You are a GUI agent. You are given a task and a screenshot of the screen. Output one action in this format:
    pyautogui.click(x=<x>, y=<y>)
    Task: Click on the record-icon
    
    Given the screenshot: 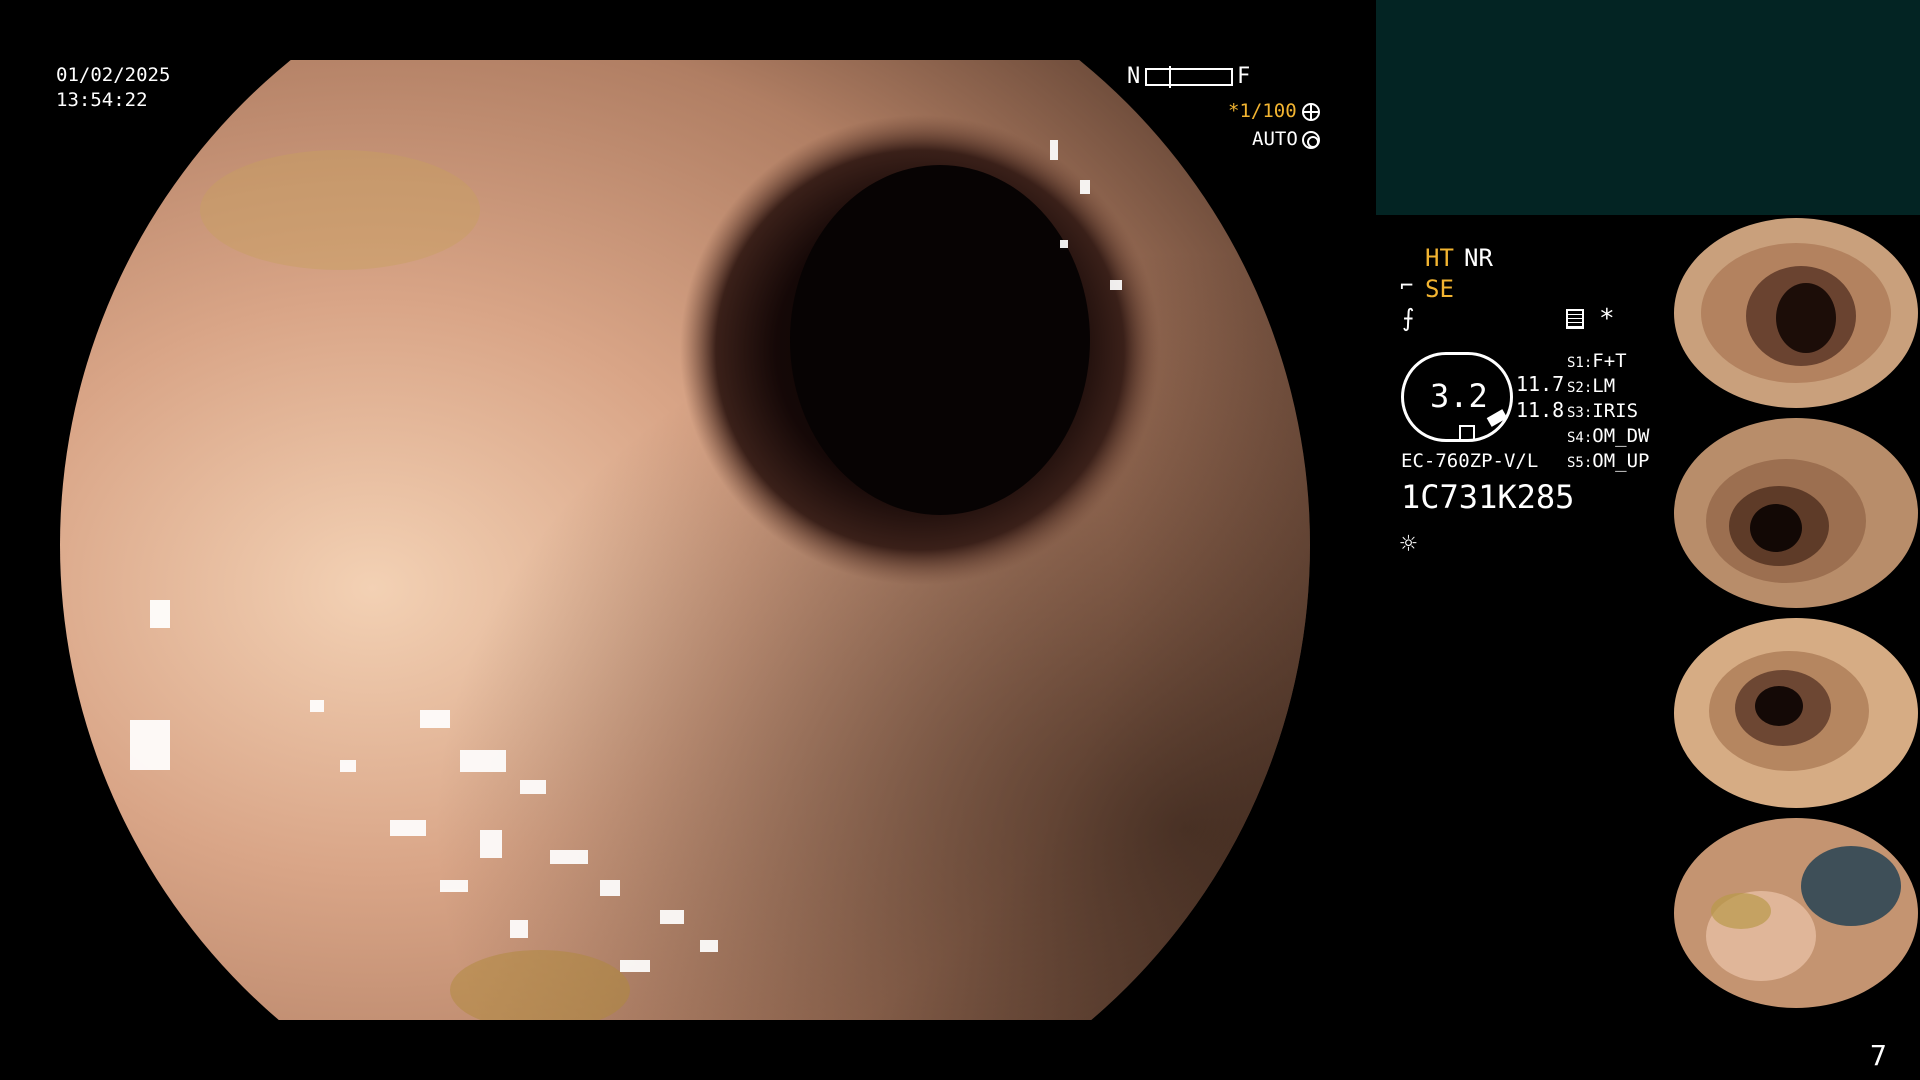 What is the action you would take?
    pyautogui.click(x=1575, y=319)
    